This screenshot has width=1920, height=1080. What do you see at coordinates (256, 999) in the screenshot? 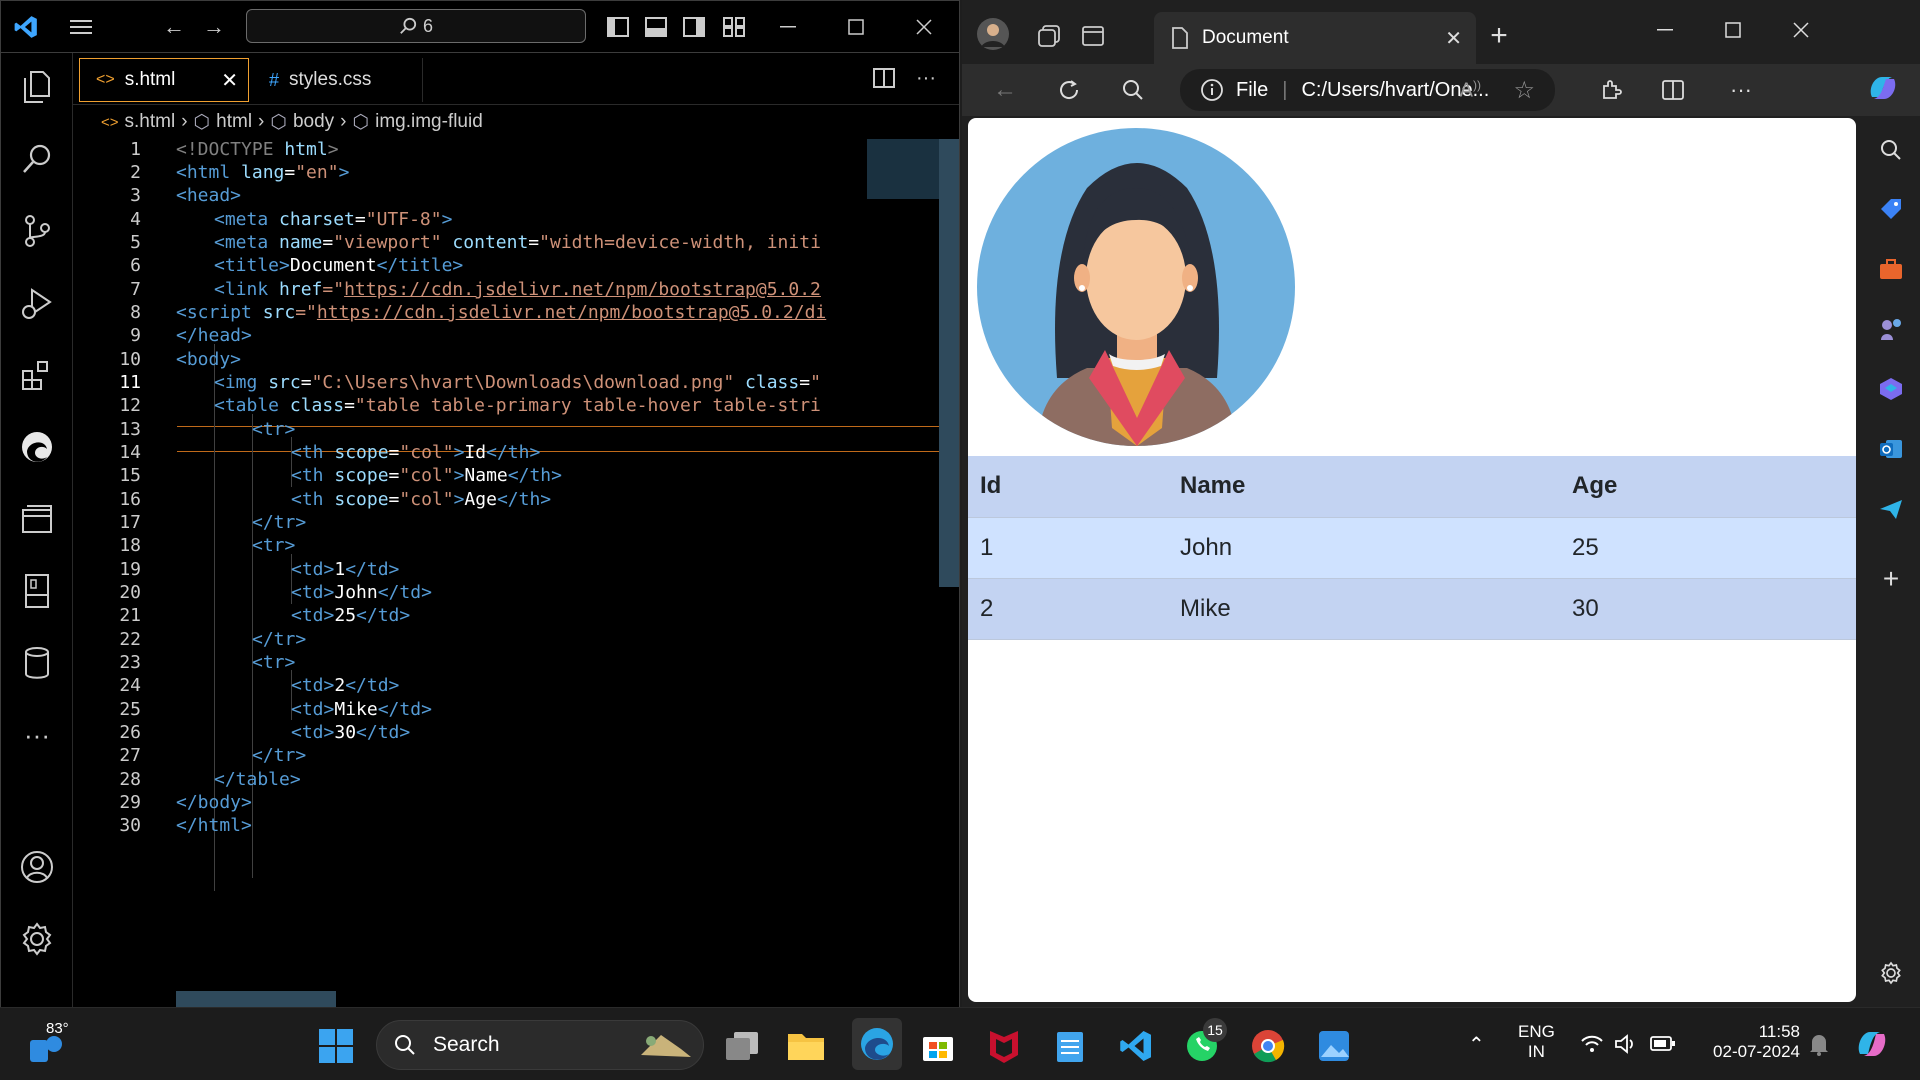
I see `horizontal-scrollbar` at bounding box center [256, 999].